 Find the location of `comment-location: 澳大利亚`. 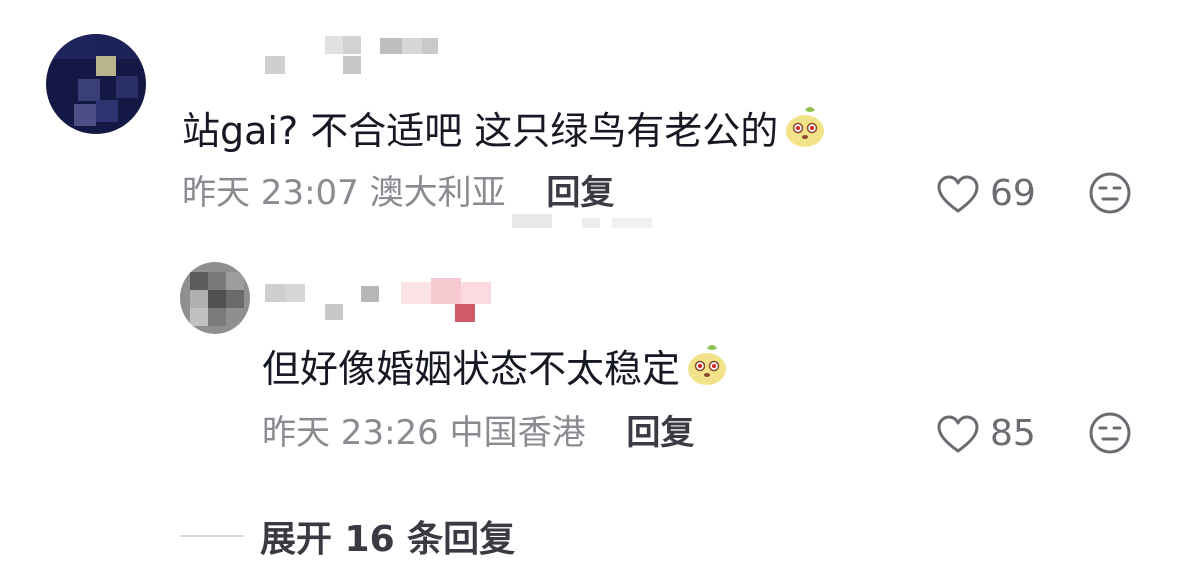

comment-location: 澳大利亚 is located at coordinates (437, 193).